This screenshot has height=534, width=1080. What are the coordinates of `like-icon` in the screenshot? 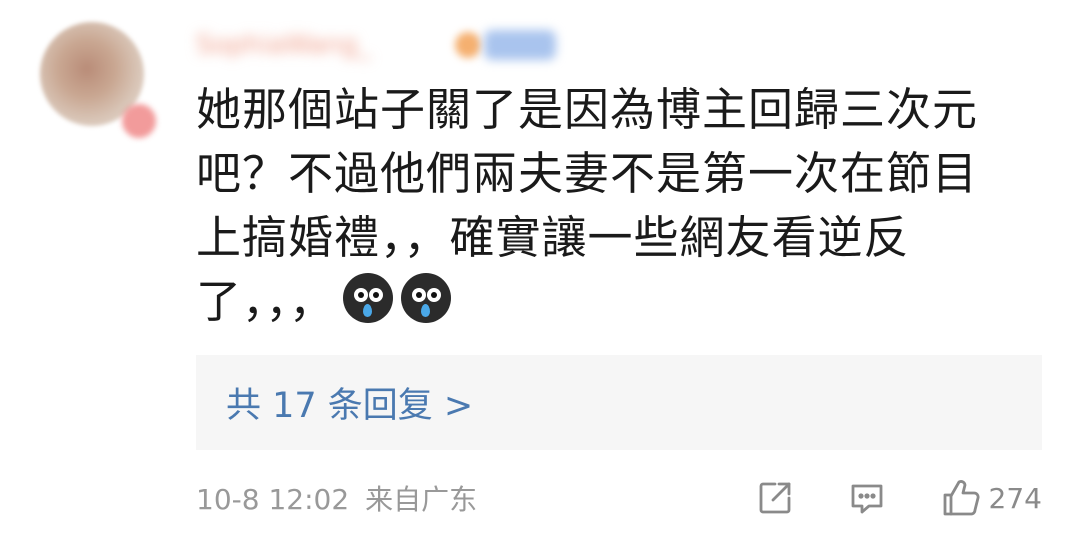 It's located at (961, 498).